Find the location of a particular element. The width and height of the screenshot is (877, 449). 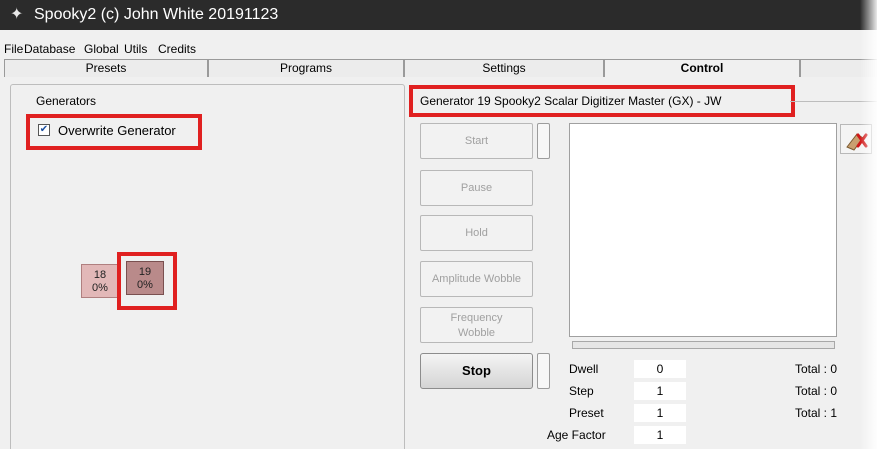

stop-button: Stop is located at coordinates (476, 371).